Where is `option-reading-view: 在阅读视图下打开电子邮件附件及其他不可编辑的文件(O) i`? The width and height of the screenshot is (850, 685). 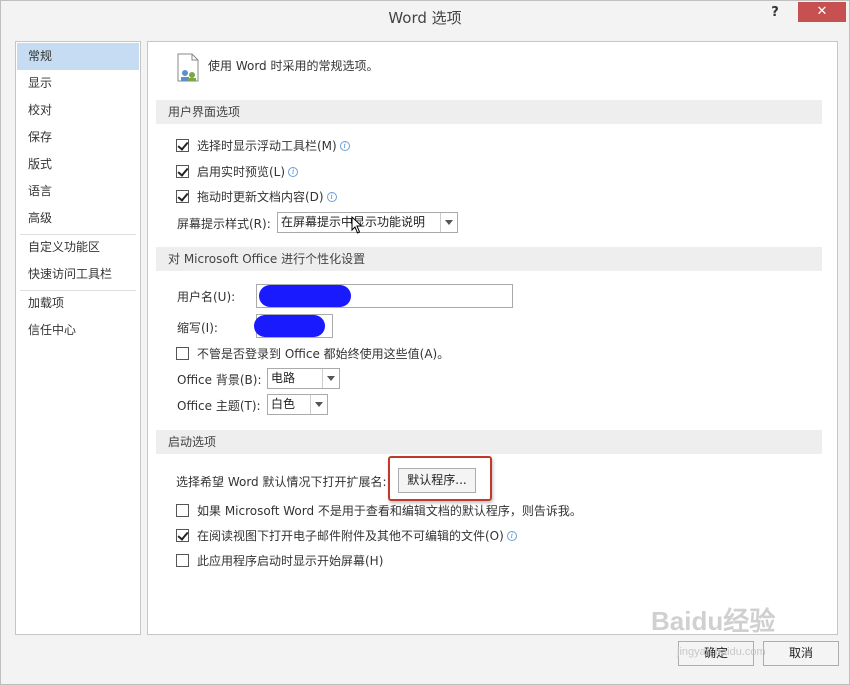
option-reading-view: 在阅读视图下打开电子邮件附件及其他不可编辑的文件(O) i is located at coordinates (346, 535).